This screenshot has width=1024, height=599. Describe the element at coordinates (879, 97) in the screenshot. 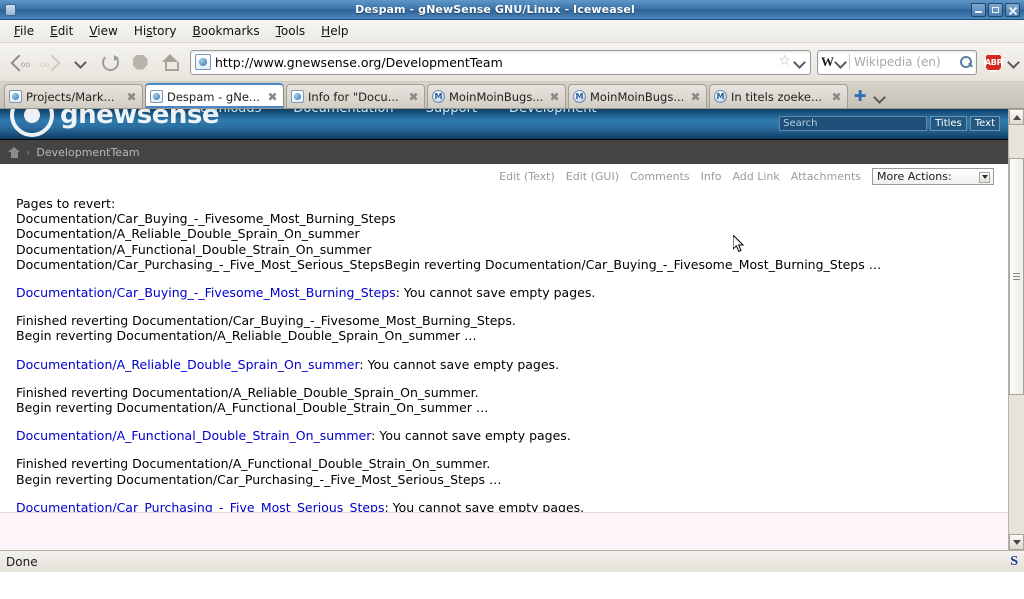

I see `tab-list-button` at that location.